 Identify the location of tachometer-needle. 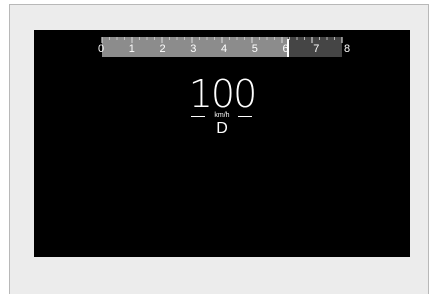
(288, 48).